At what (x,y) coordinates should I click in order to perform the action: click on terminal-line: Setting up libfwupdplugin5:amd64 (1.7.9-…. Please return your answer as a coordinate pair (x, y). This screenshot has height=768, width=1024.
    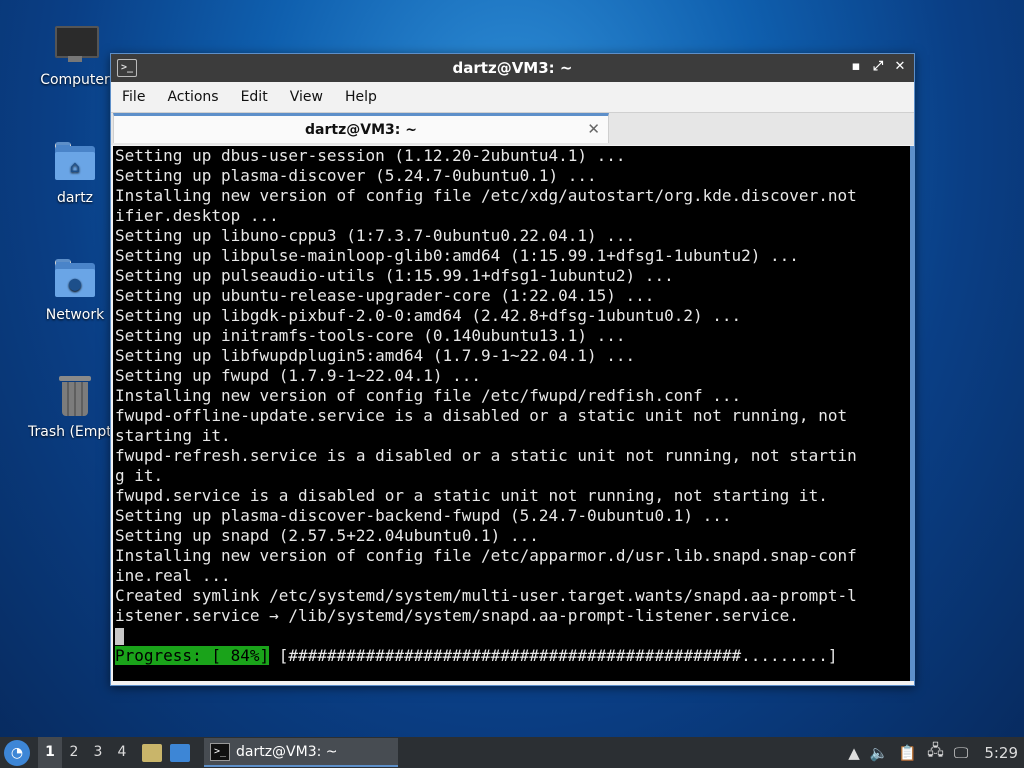
    Looking at the image, I should click on (375, 355).